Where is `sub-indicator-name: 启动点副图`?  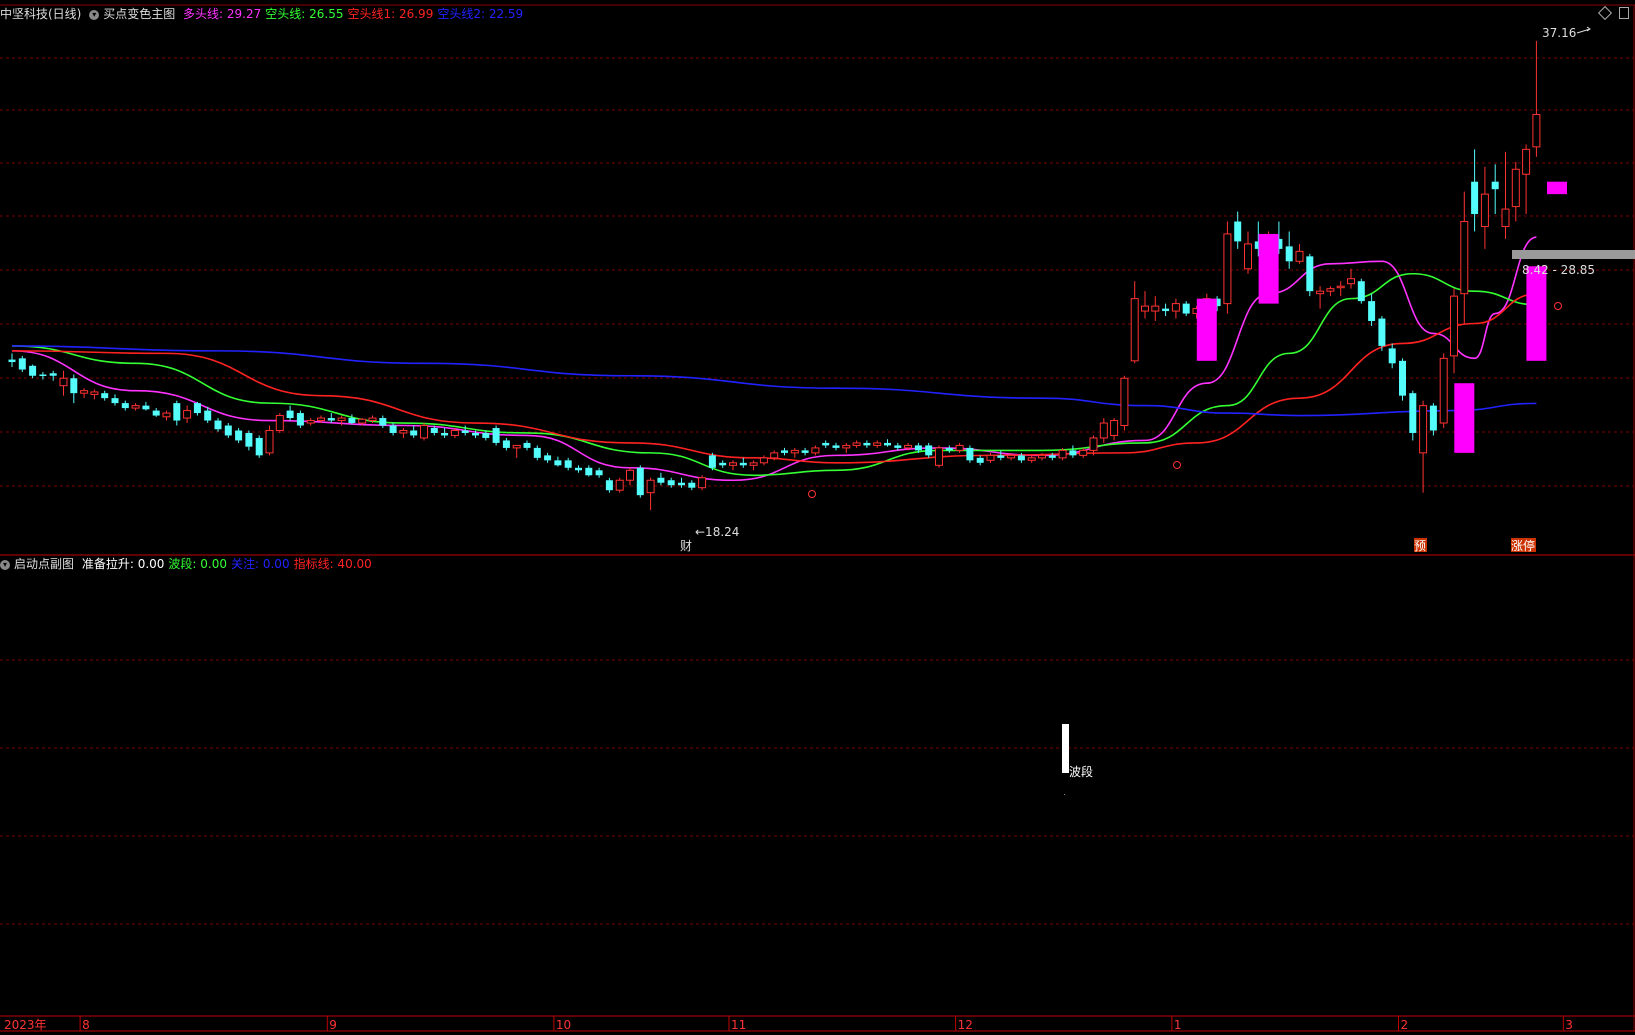 sub-indicator-name: 启动点副图 is located at coordinates (44, 564).